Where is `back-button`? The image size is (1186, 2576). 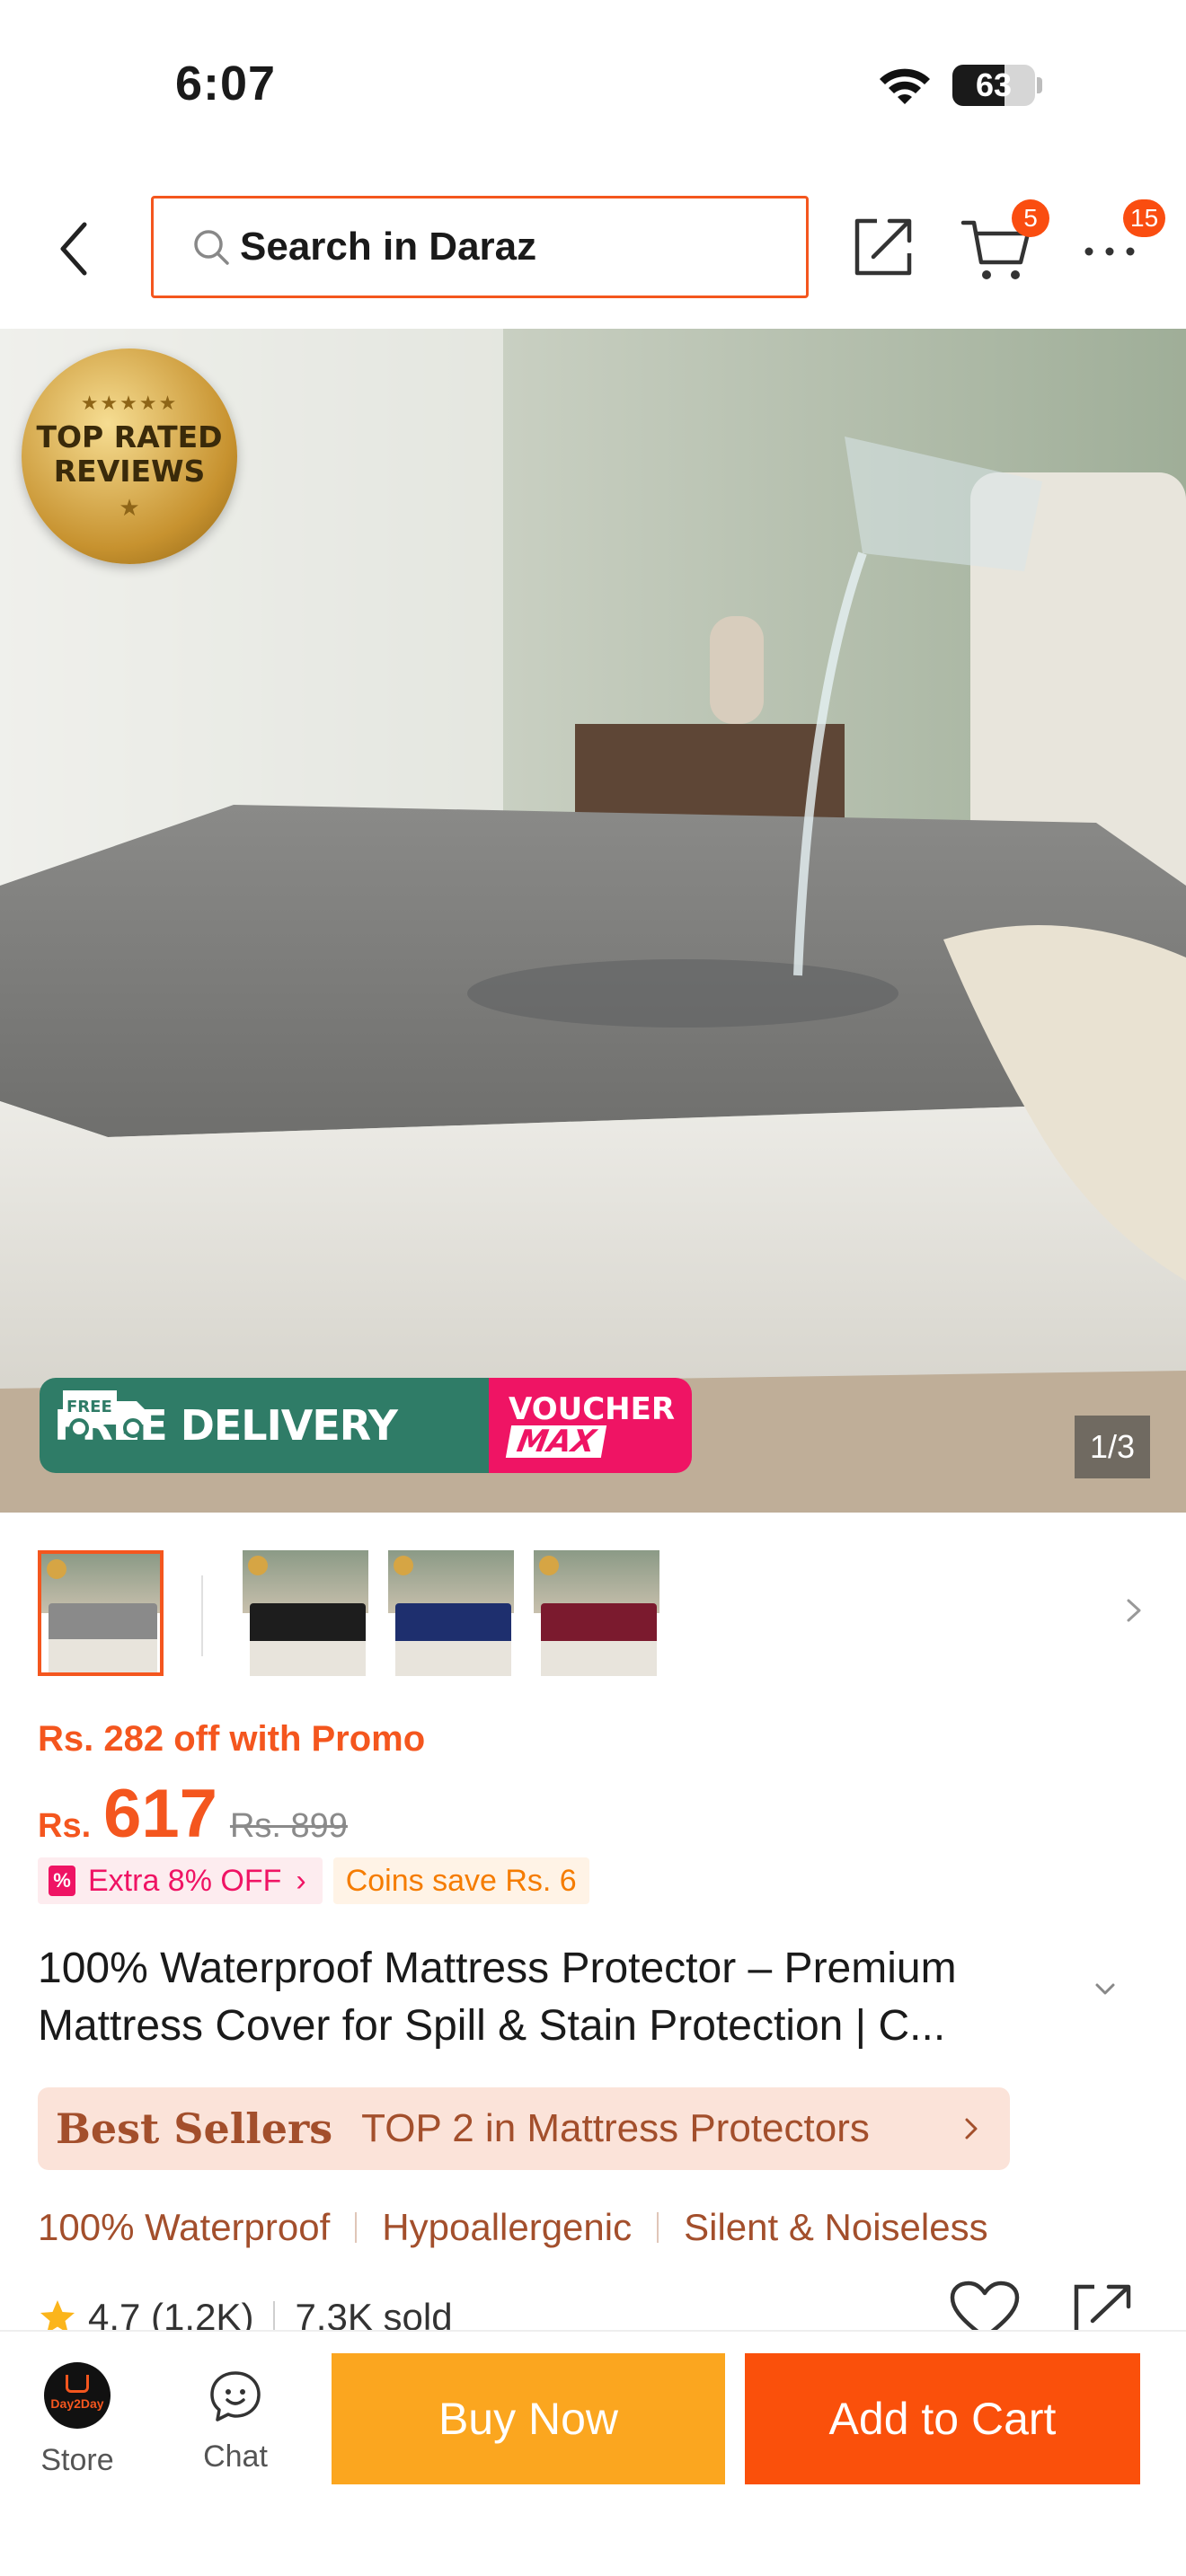 back-button is located at coordinates (74, 248).